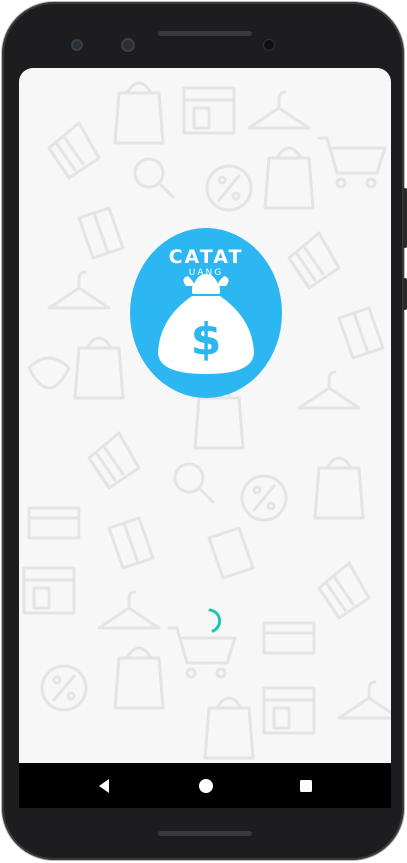 The image size is (407, 863). I want to click on logo-title: CATAT, so click(206, 257).